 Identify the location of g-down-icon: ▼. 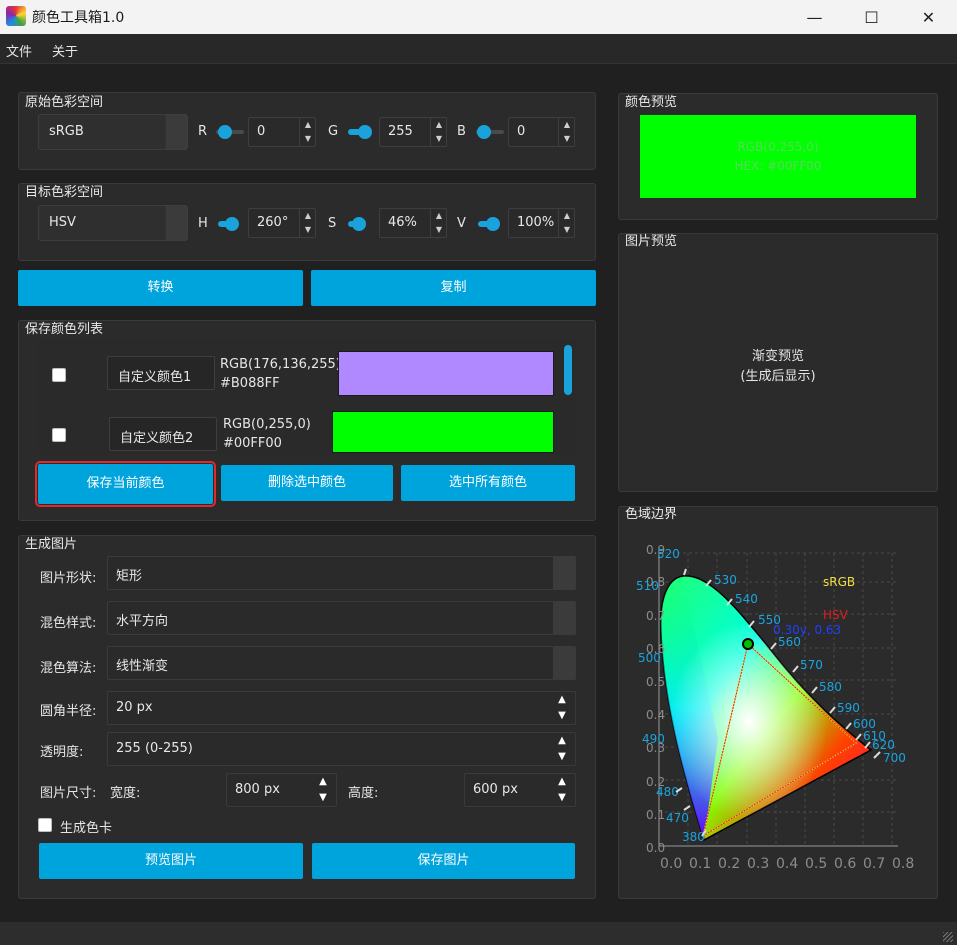
(439, 139).